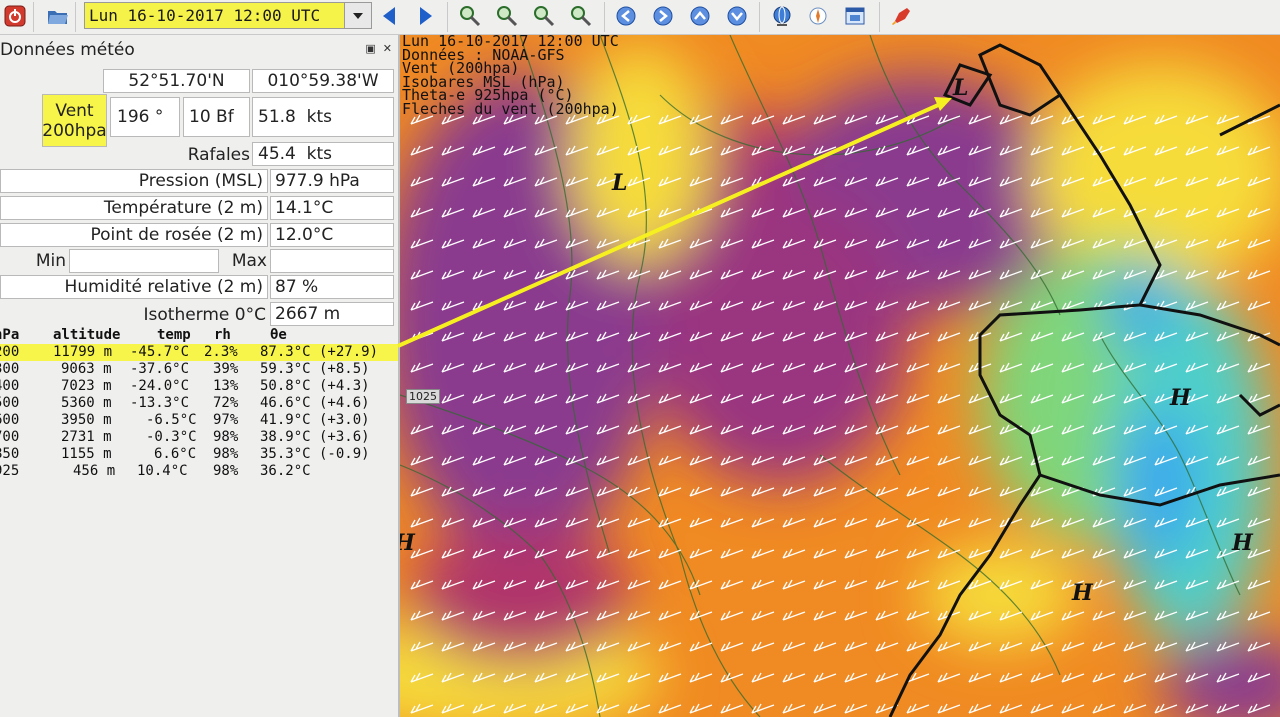 This screenshot has height=717, width=1280. Describe the element at coordinates (171, 420) in the screenshot. I see `cell-temp: -6.5°C` at that location.